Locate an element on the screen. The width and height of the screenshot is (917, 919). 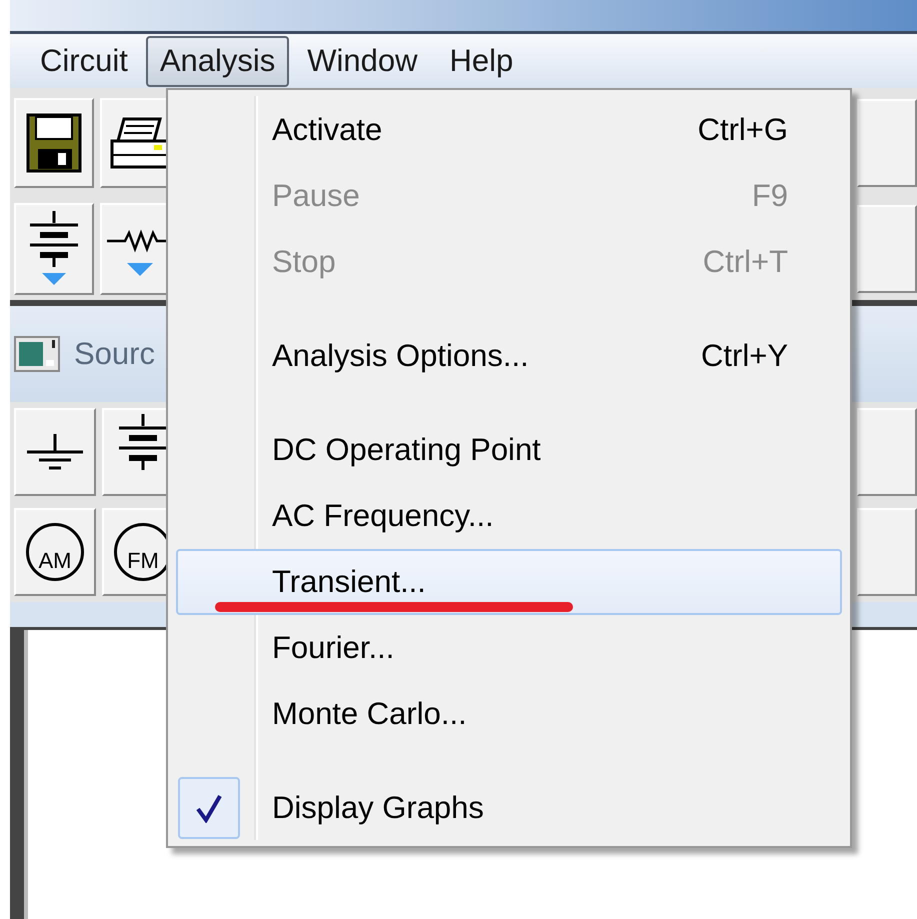
battery-symbol-icon is located at coordinates (54, 249).